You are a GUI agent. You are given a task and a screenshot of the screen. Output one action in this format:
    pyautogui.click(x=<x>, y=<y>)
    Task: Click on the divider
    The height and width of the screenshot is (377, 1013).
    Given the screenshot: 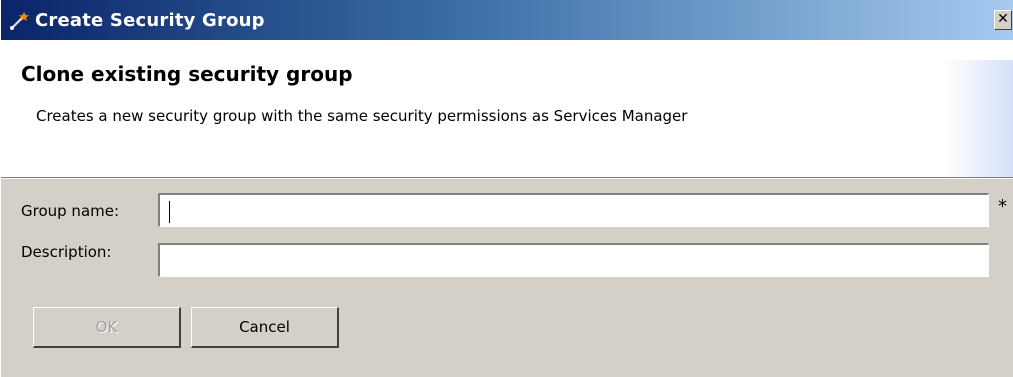 What is the action you would take?
    pyautogui.click(x=507, y=178)
    